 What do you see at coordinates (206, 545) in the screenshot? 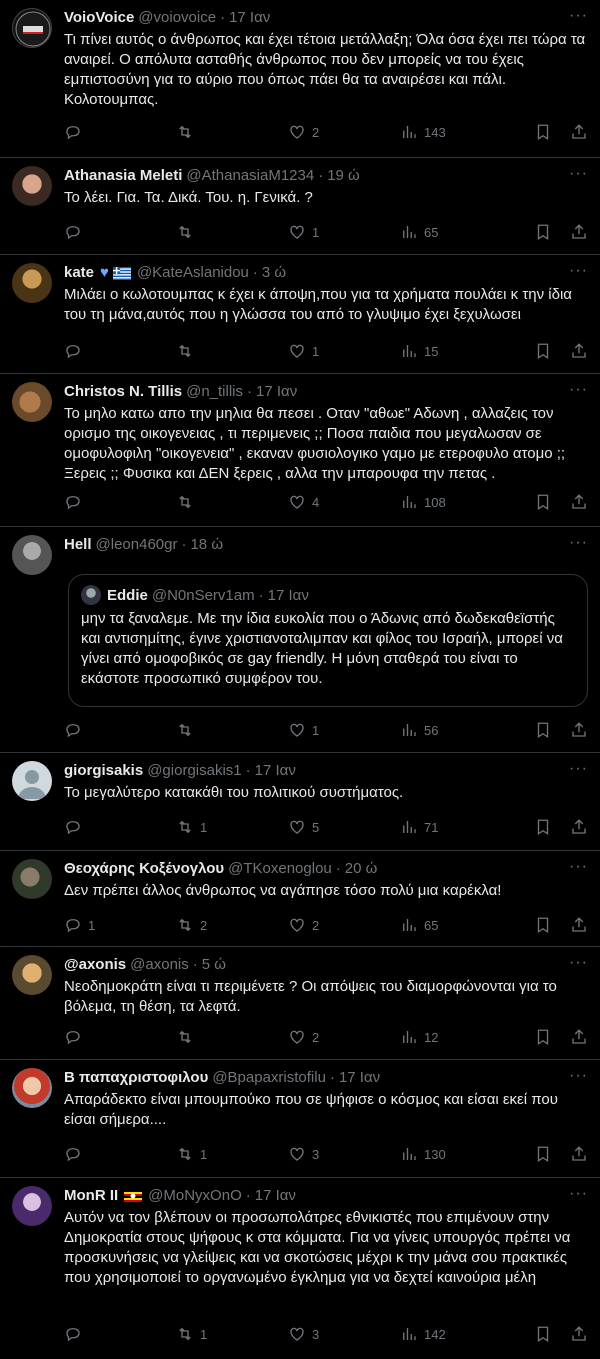
I see `timestamp: 18 ώ` at bounding box center [206, 545].